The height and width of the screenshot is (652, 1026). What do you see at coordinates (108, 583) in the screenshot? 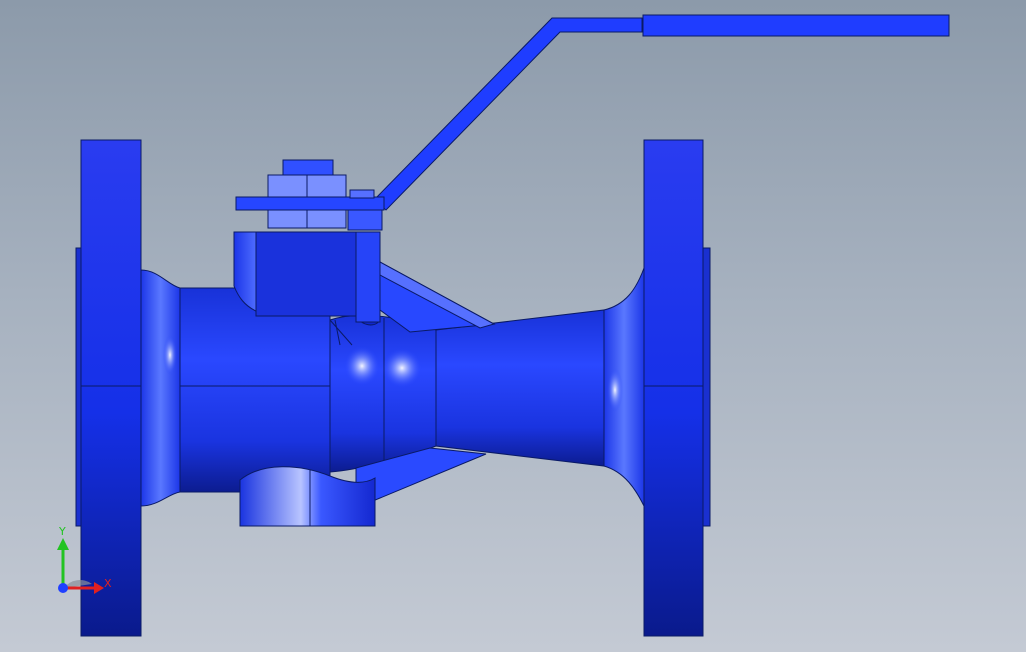
I see `x-axis-label: X` at bounding box center [108, 583].